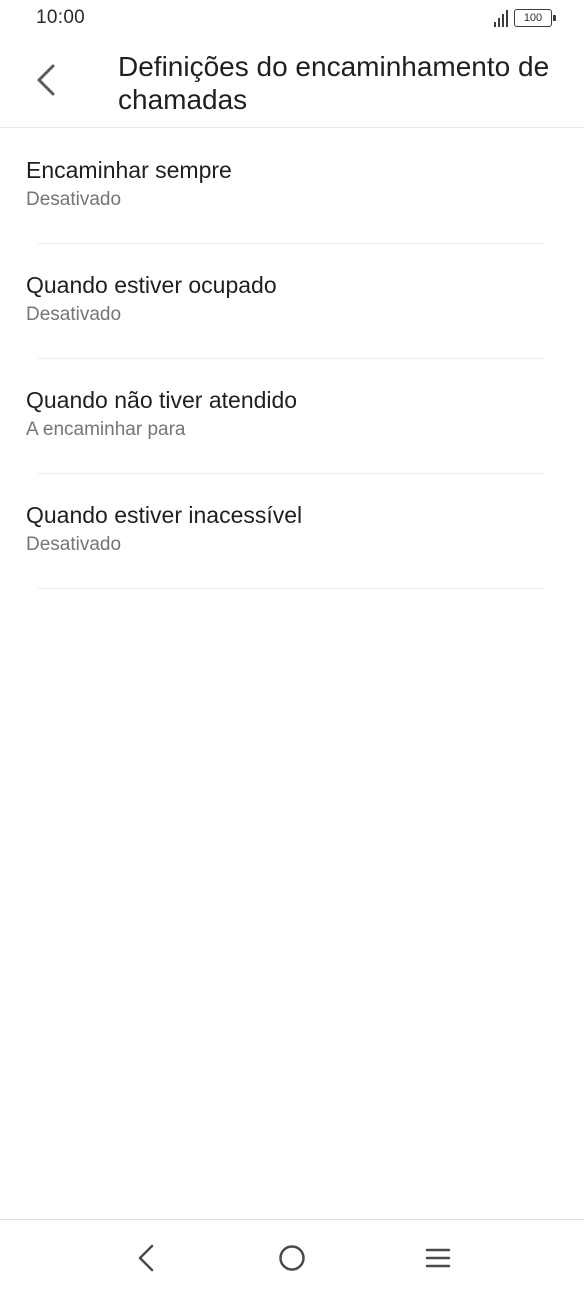  Describe the element at coordinates (164, 515) in the screenshot. I see `option-title: Quando estiver inacessível` at that location.